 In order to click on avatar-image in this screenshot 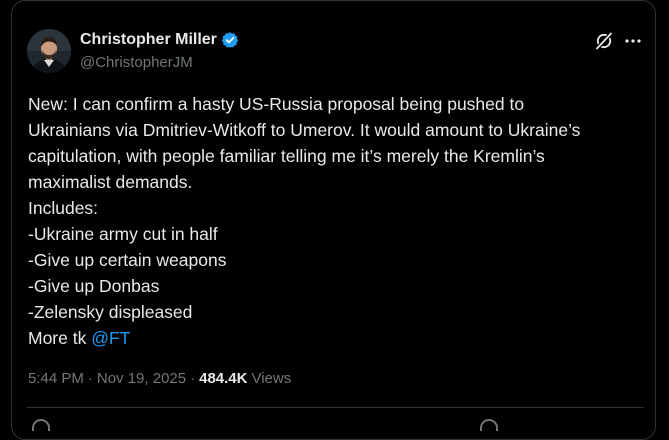, I will do `click(49, 51)`.